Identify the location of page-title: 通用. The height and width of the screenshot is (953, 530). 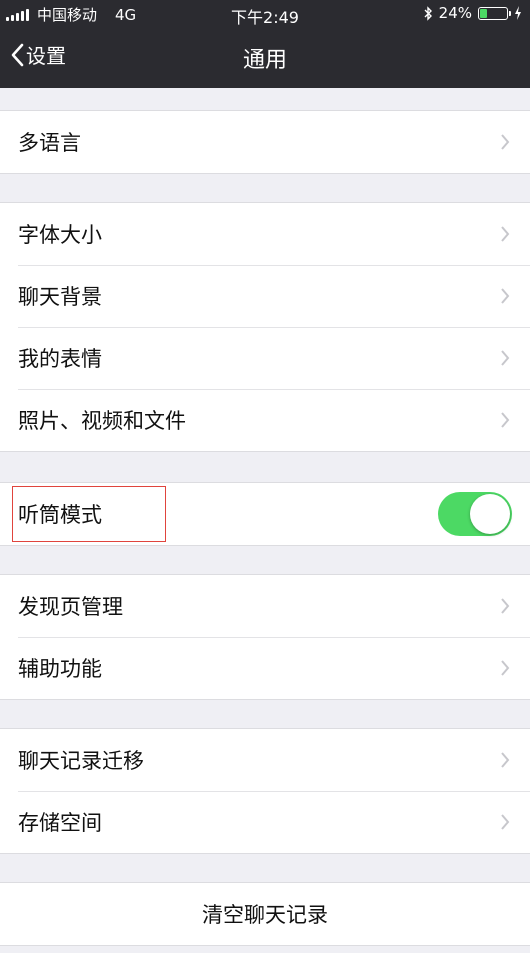
(264, 60).